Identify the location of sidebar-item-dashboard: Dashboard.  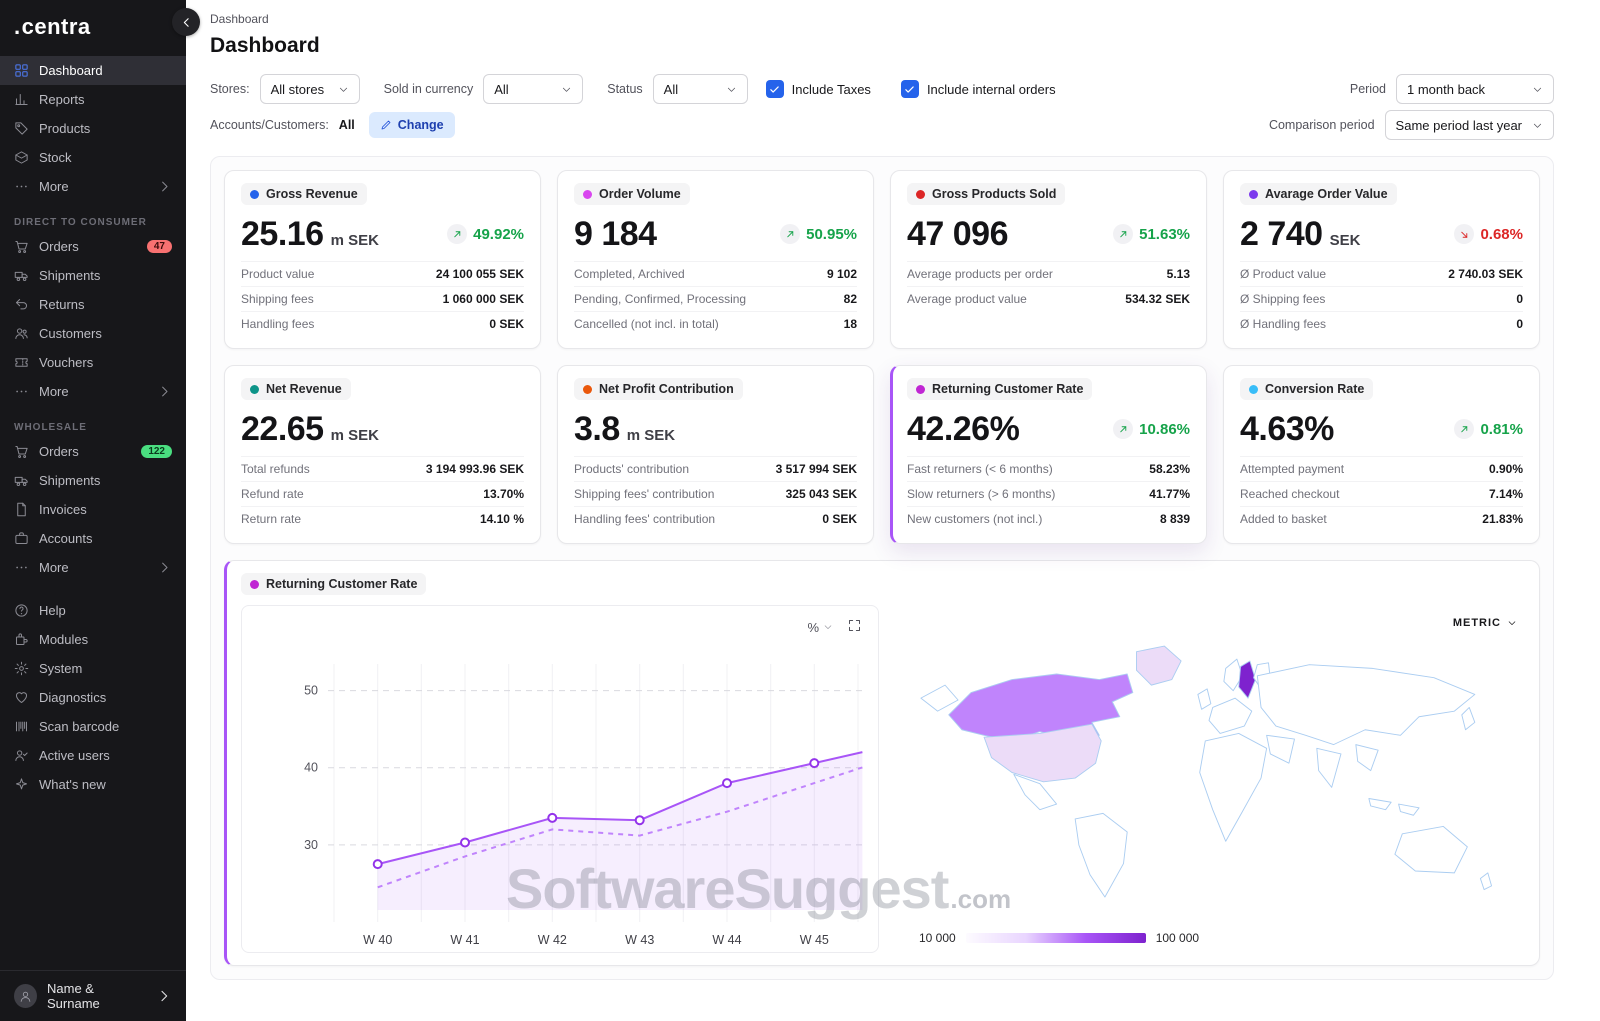
(93, 70).